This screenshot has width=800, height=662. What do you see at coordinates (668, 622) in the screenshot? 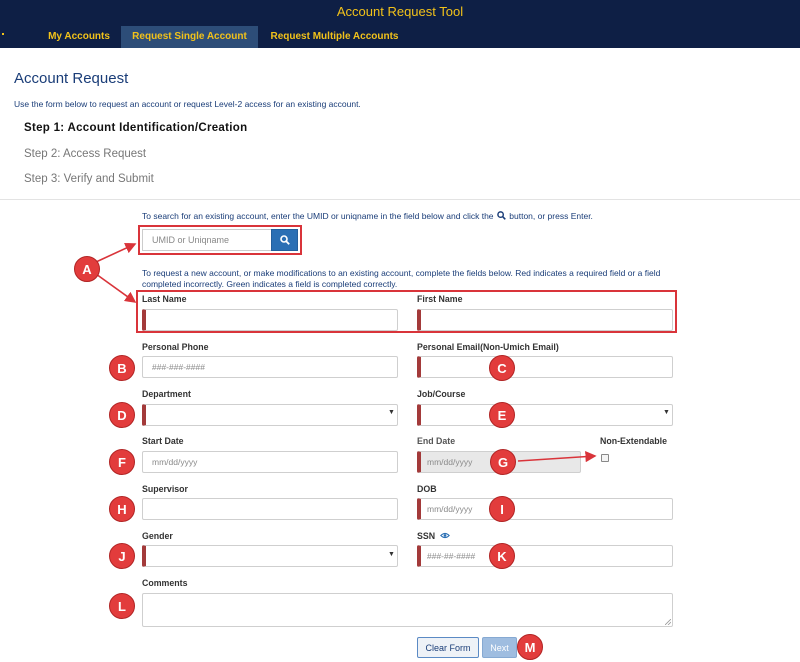
I see `resize-grip-icon` at bounding box center [668, 622].